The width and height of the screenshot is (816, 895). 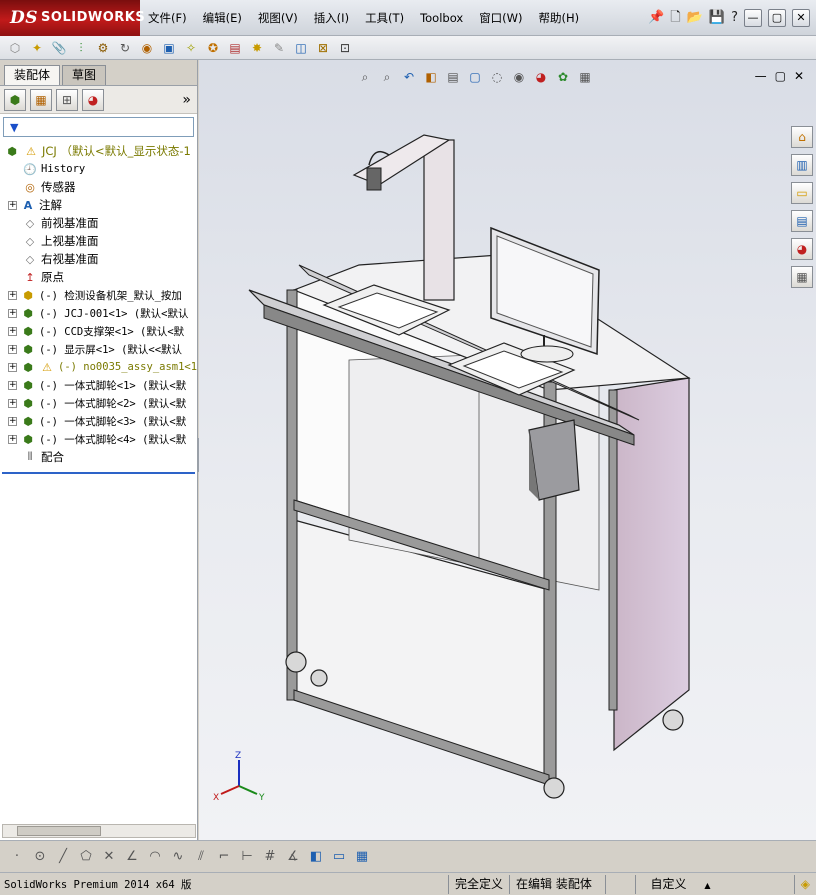 What do you see at coordinates (675, 17) in the screenshot?
I see `new-document-icon: 🗋` at bounding box center [675, 17].